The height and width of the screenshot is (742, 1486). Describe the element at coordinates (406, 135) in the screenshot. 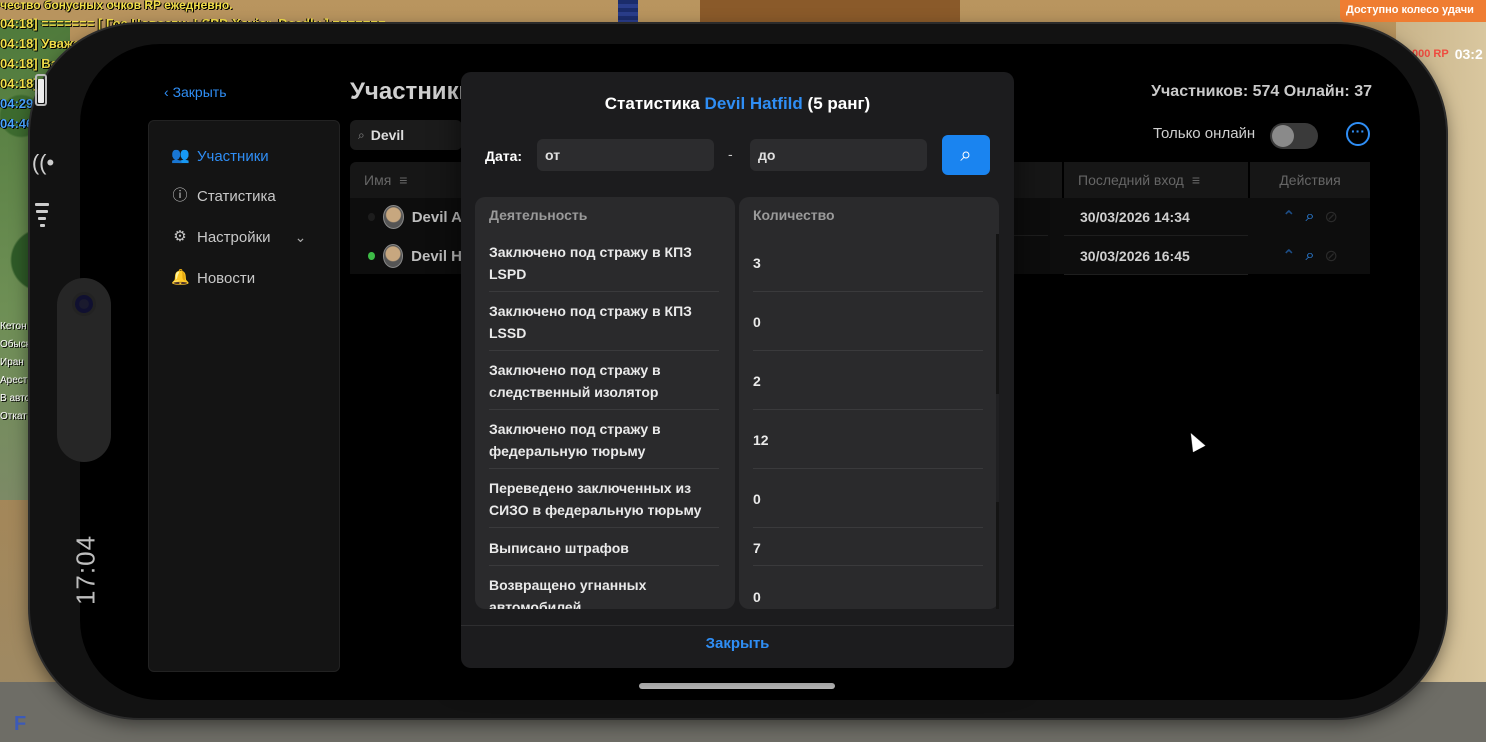

I see `member-search-input: ⌕ Devil` at that location.